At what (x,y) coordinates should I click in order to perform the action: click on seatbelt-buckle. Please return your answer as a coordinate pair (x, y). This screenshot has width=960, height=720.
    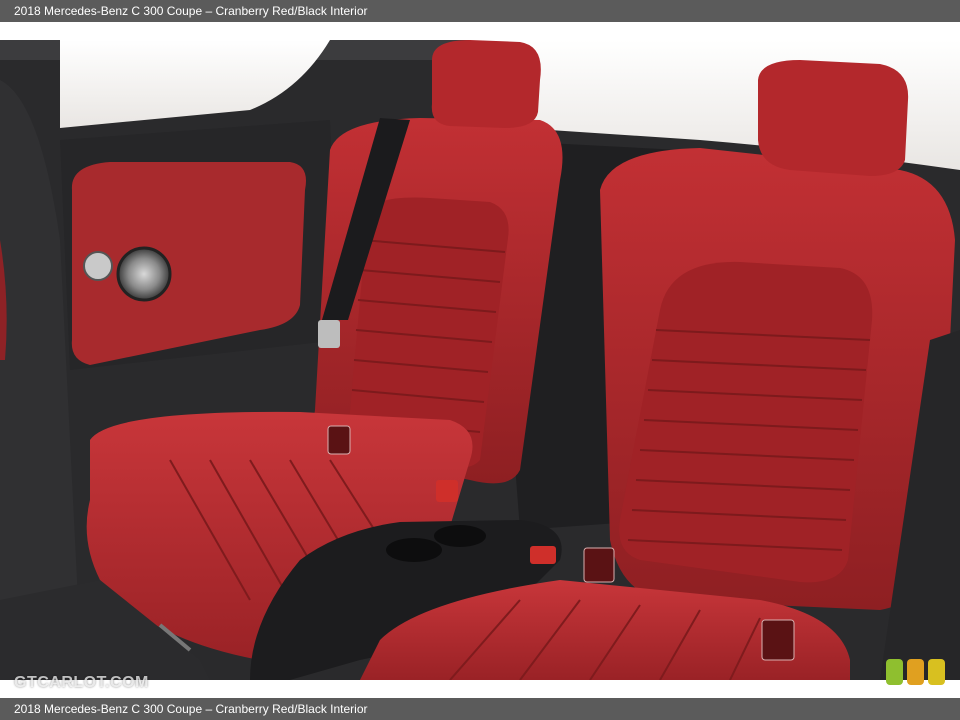
    Looking at the image, I should click on (329, 334).